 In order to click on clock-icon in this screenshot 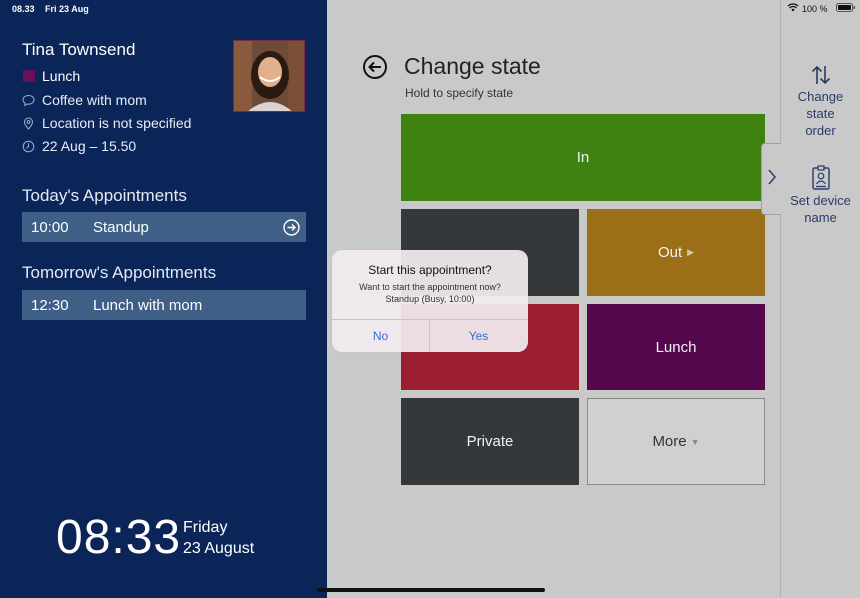, I will do `click(28, 146)`.